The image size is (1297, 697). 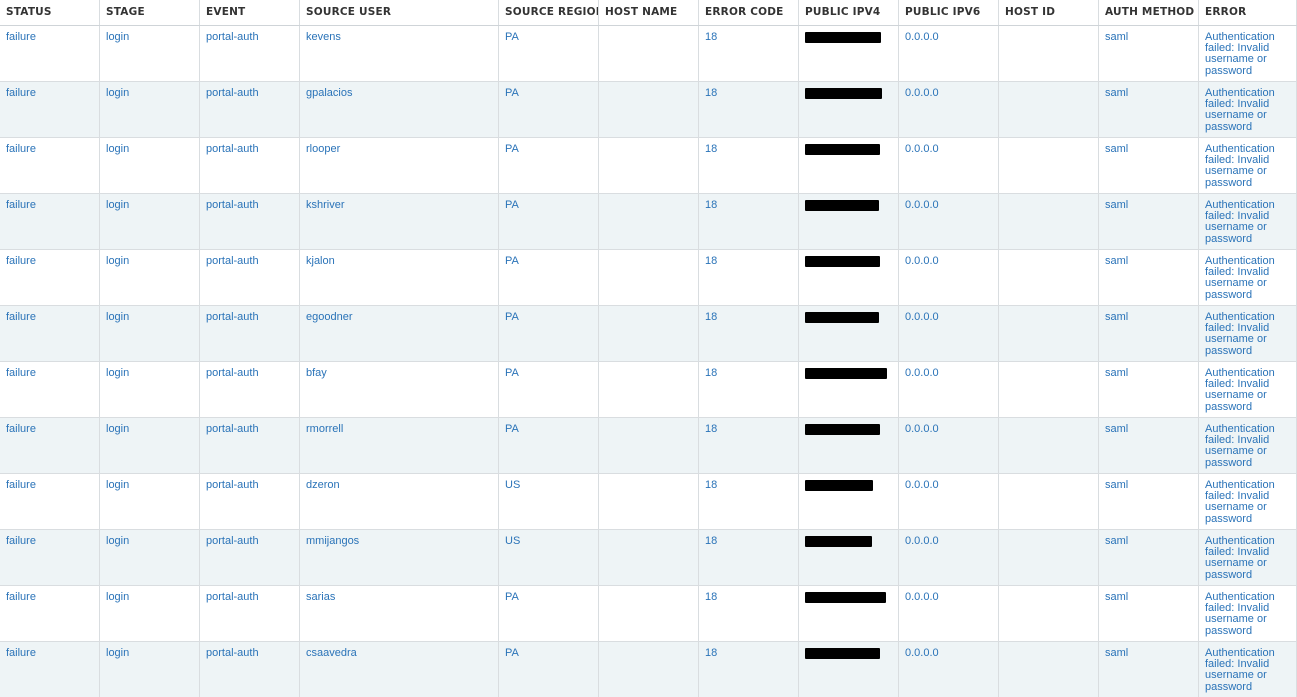 What do you see at coordinates (50, 12) in the screenshot?
I see `status-column-header: STATUS` at bounding box center [50, 12].